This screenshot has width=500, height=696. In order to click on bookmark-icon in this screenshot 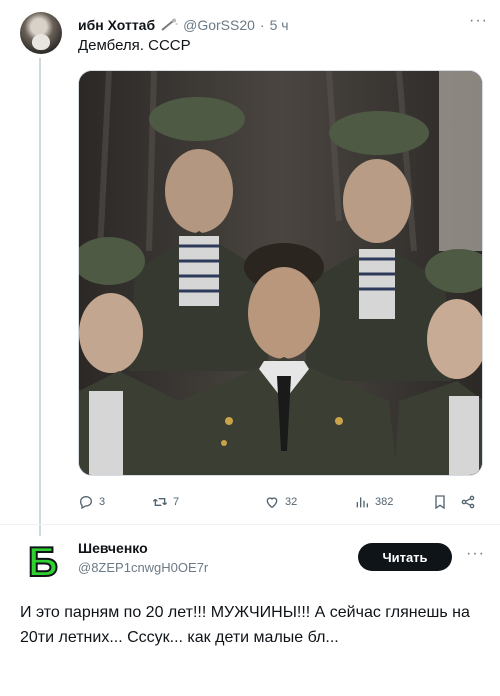, I will do `click(440, 502)`.